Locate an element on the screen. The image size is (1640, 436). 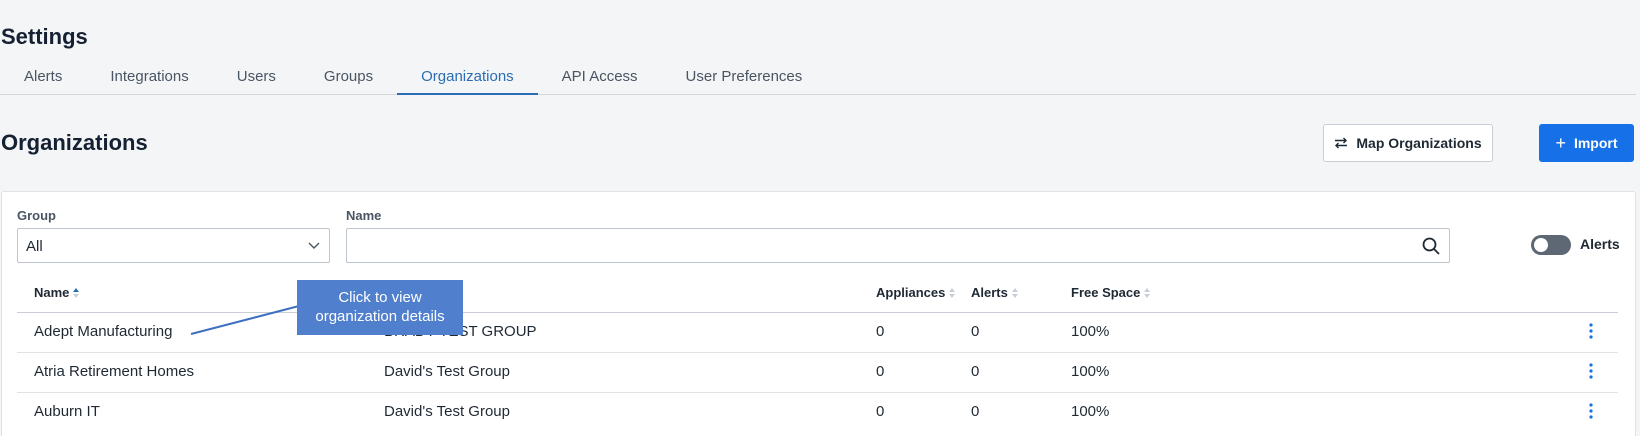
column-header-free-space: Free Space is located at coordinates (1111, 292).